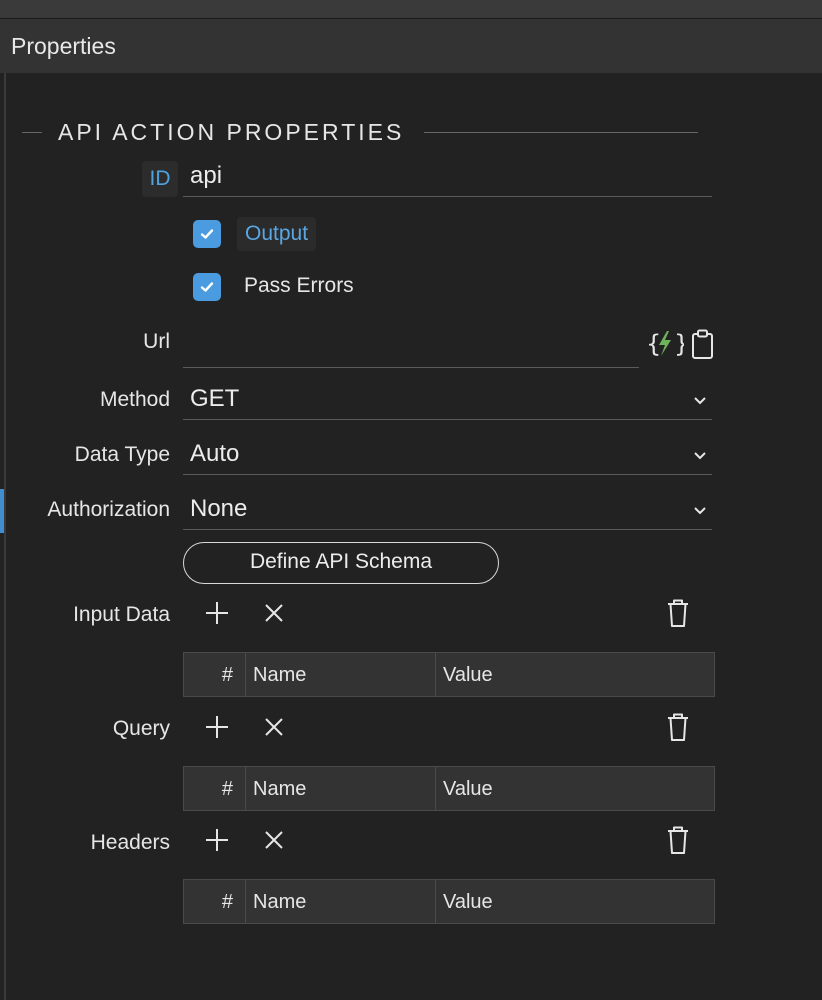 The image size is (822, 1000). I want to click on panel-title: Properties, so click(63, 45).